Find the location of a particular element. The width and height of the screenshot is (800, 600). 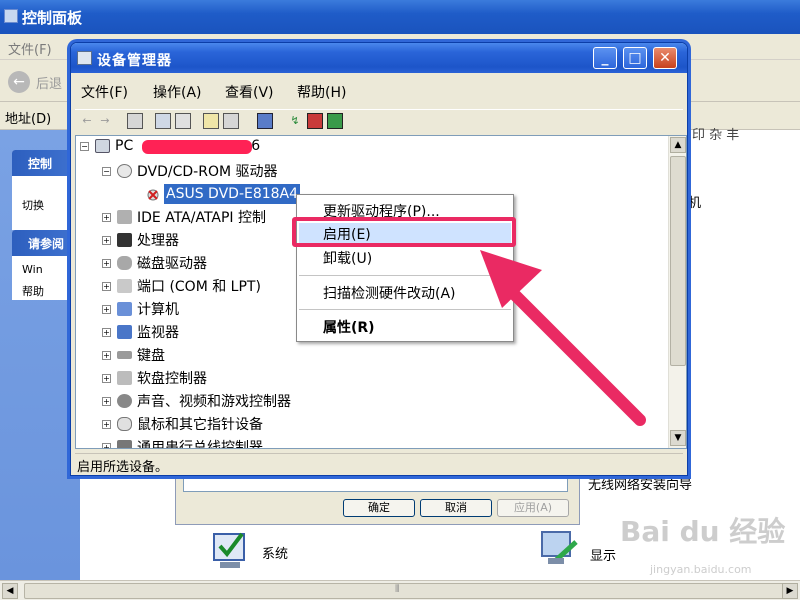

status-bar: 启用所选设备。 is located at coordinates (379, 464).